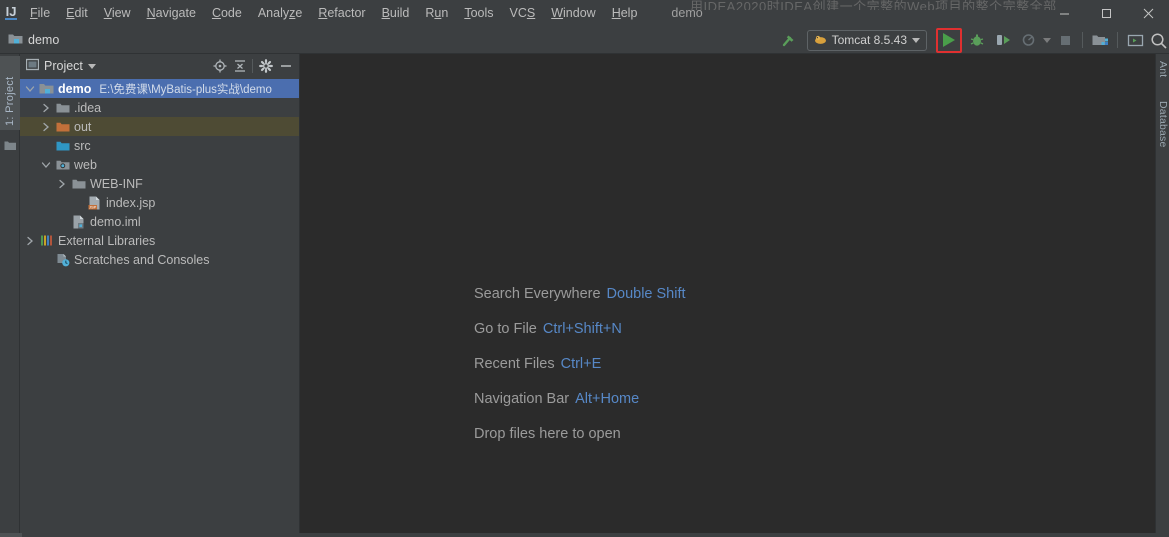  Describe the element at coordinates (62, 126) in the screenshot. I see `folder-orange-icon` at that location.